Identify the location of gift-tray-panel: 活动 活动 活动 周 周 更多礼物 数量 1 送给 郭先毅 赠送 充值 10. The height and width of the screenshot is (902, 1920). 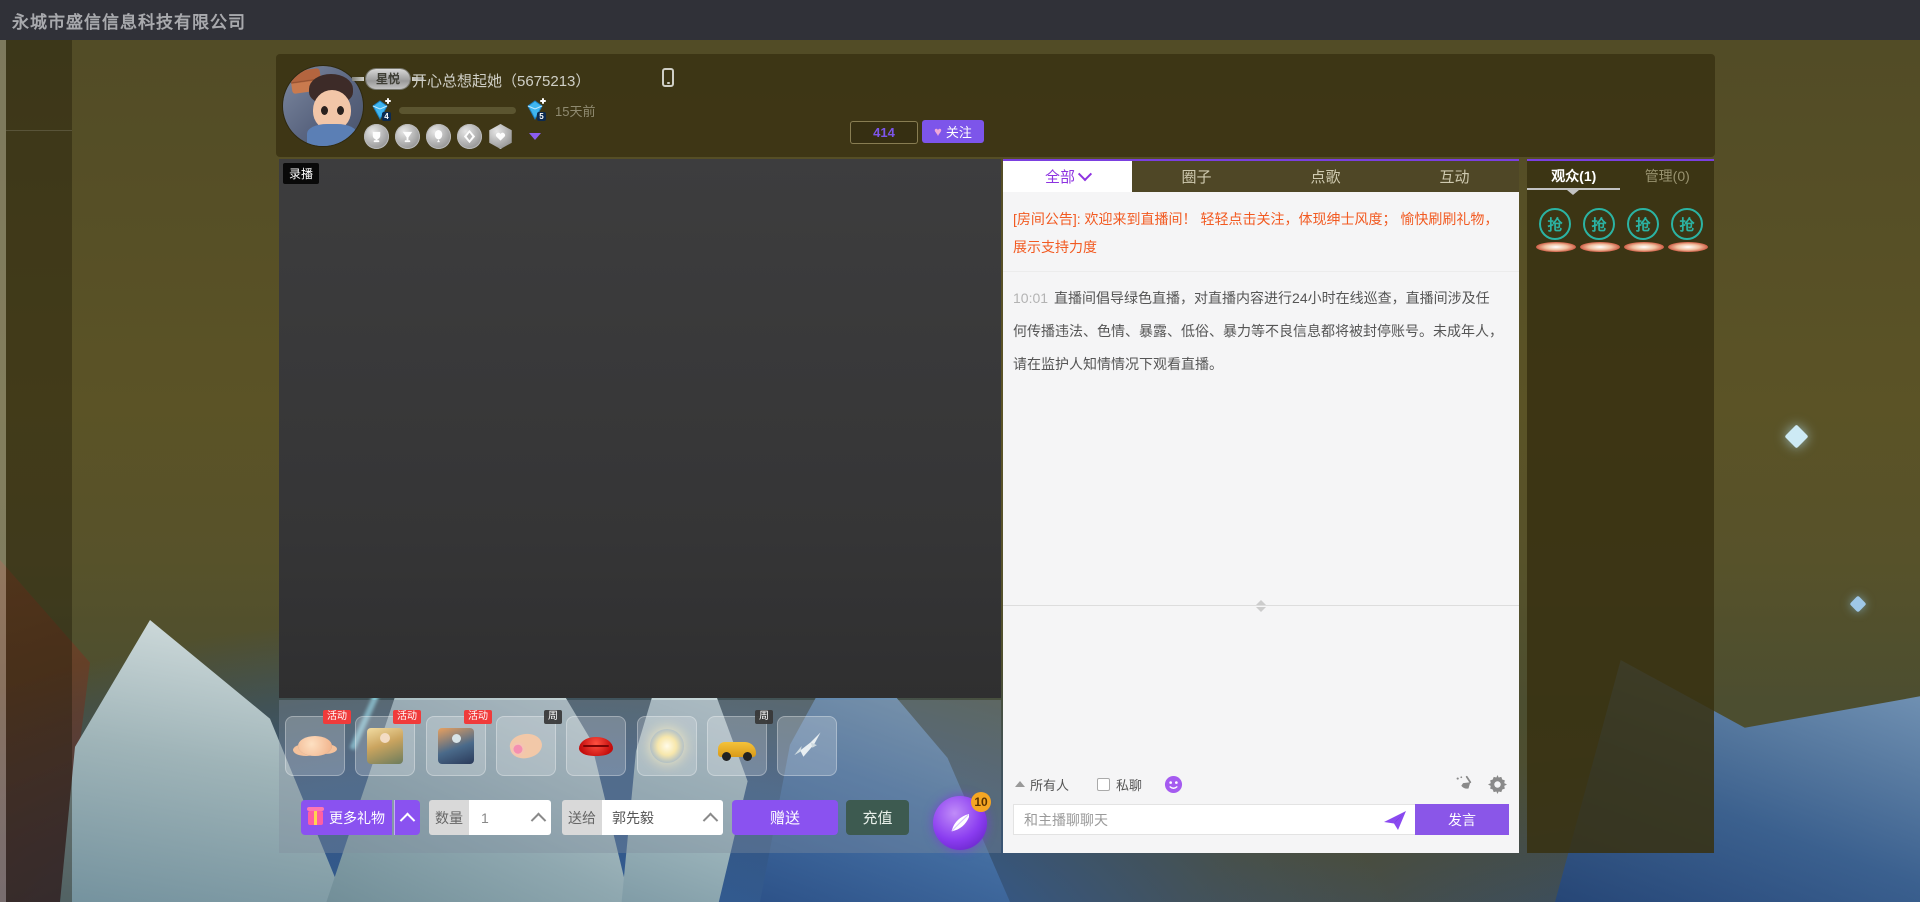
(640, 776).